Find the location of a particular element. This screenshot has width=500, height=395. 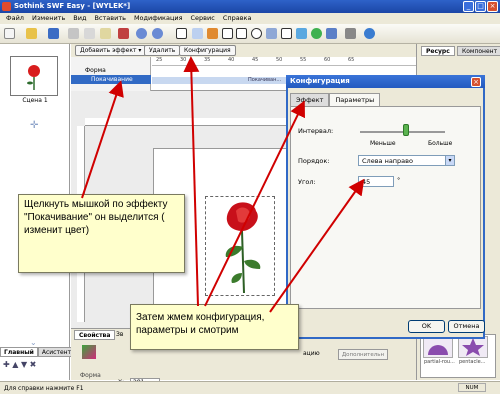

timeline-ruler: 25 30 35 40 45 50 55 60 65 is located at coordinates (284, 61).